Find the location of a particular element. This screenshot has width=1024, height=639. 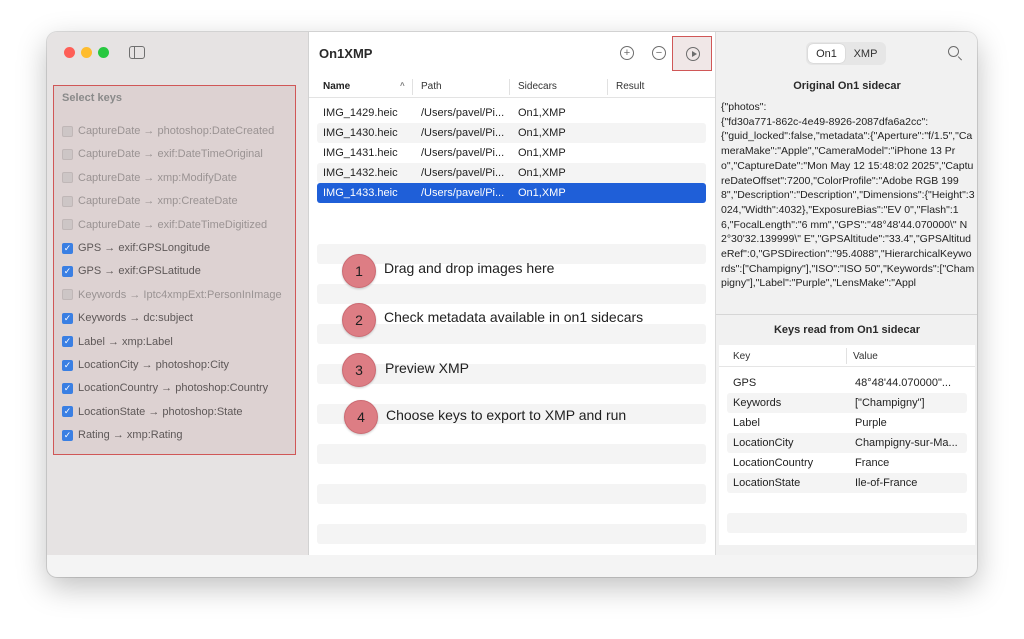

file-row: IMG_1431.heic/Users/pavel/Pi... On1,XMP is located at coordinates (511, 153).